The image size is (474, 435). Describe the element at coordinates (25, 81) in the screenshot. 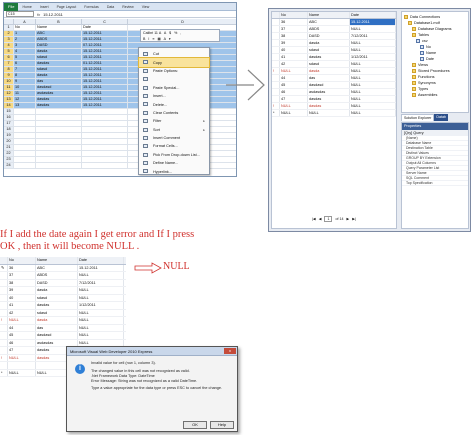

I see `cell: 9` at that location.